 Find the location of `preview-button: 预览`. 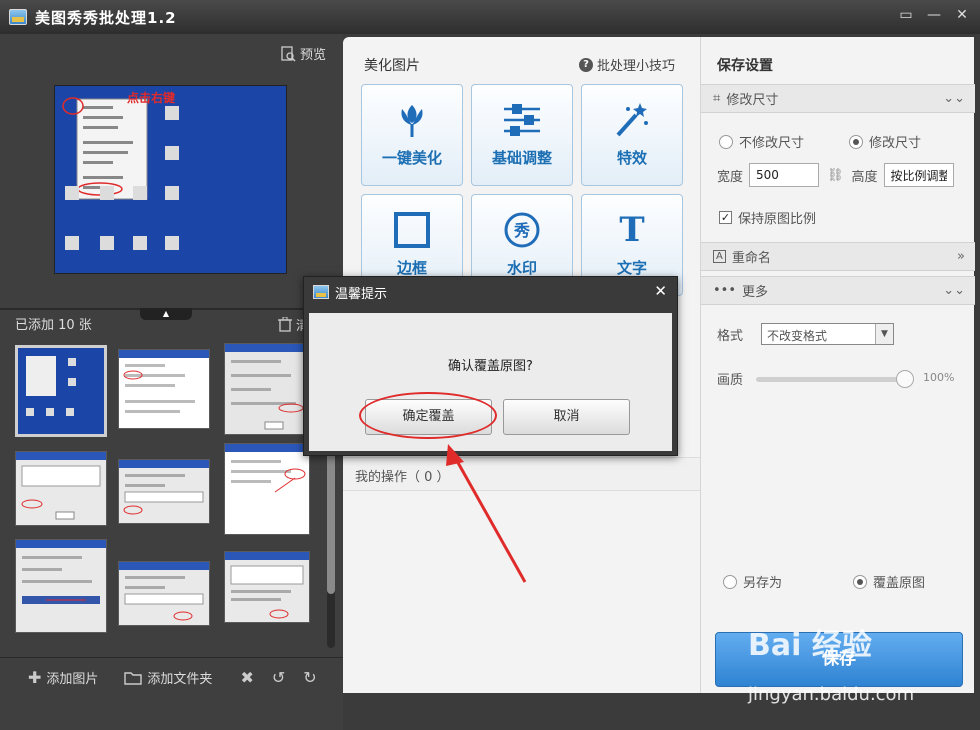

preview-button: 预览 is located at coordinates (303, 53).